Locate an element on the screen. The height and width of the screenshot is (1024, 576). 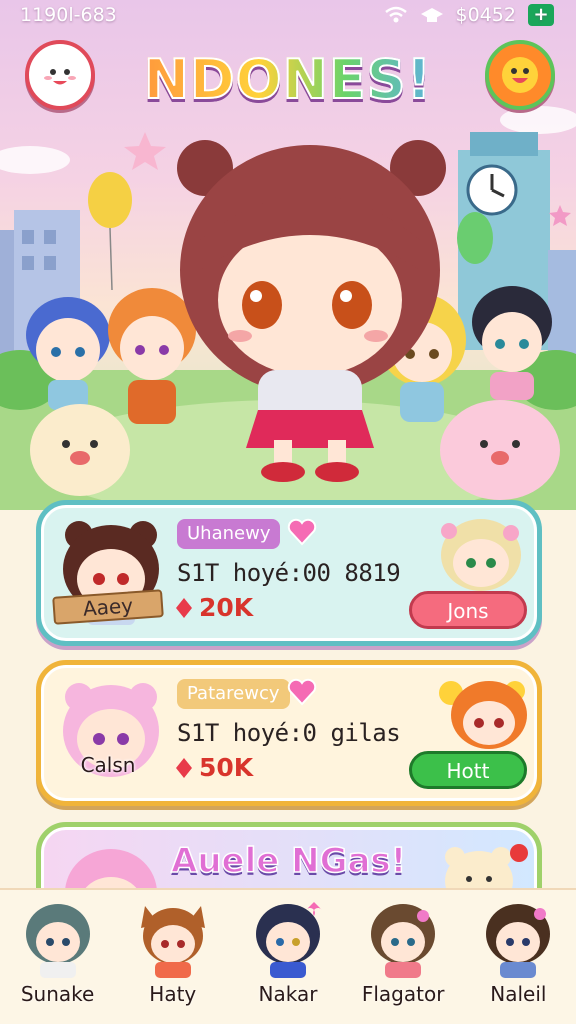
nav-label: Naleil is located at coordinates (518, 994).